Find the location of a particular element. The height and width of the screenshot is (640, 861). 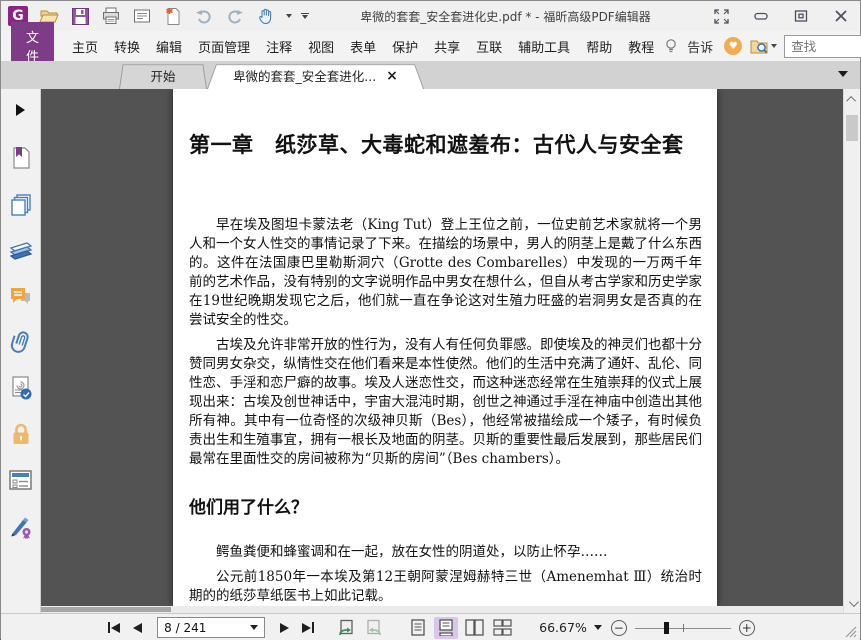

menu-connect: 互联 is located at coordinates (489, 46).